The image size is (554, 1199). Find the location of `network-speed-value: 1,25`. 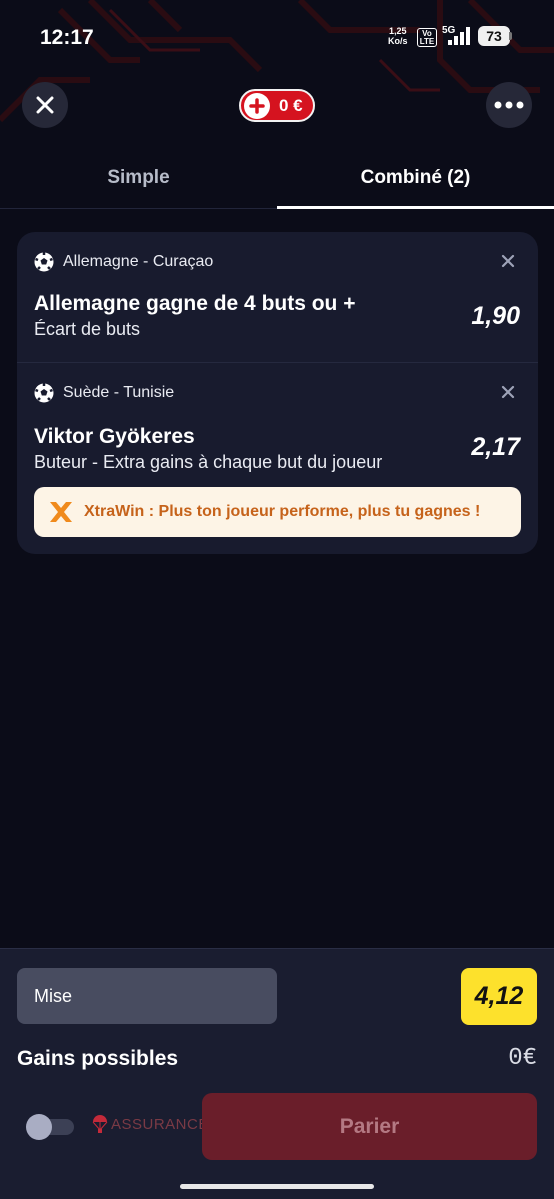

network-speed-value: 1,25 is located at coordinates (397, 31).